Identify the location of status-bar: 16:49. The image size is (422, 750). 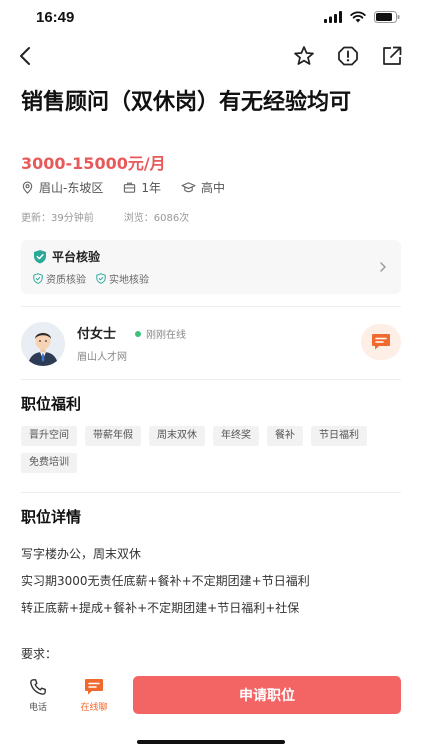
(211, 18).